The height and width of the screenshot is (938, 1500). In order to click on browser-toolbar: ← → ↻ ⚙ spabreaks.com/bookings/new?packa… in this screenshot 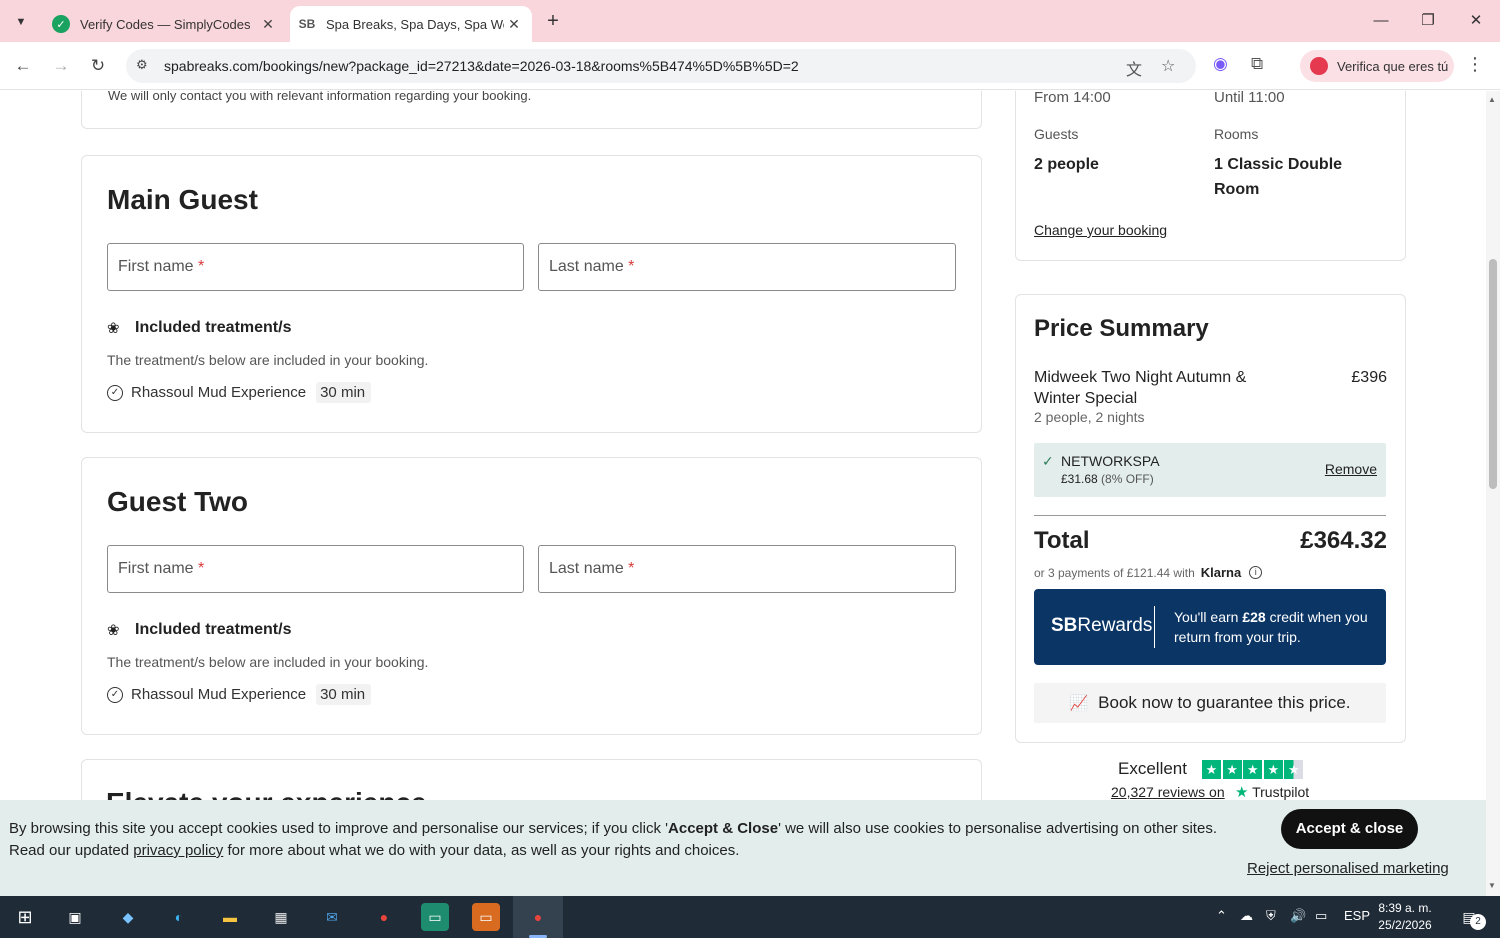, I will do `click(750, 66)`.